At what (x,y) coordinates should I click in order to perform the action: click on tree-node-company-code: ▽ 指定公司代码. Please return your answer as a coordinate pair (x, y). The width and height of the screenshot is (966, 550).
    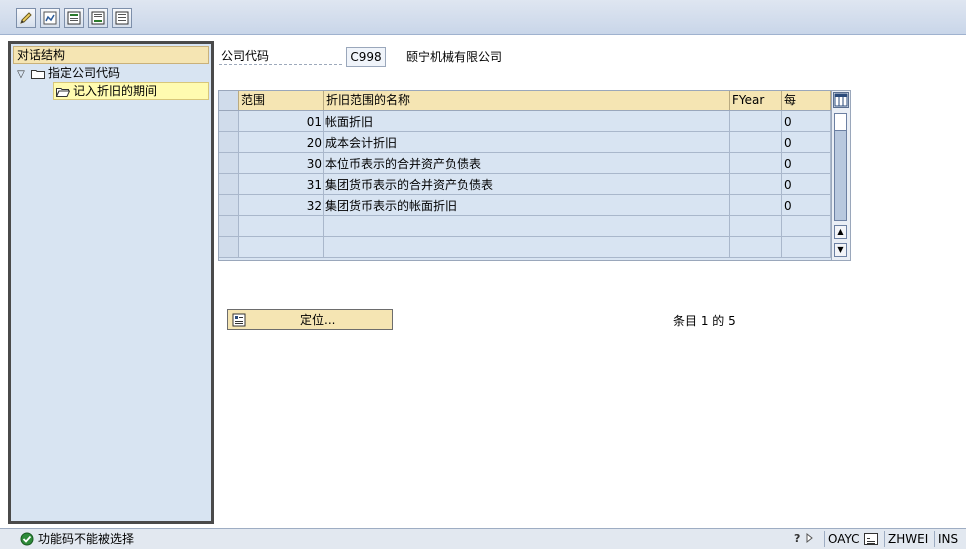
    Looking at the image, I should click on (67, 73).